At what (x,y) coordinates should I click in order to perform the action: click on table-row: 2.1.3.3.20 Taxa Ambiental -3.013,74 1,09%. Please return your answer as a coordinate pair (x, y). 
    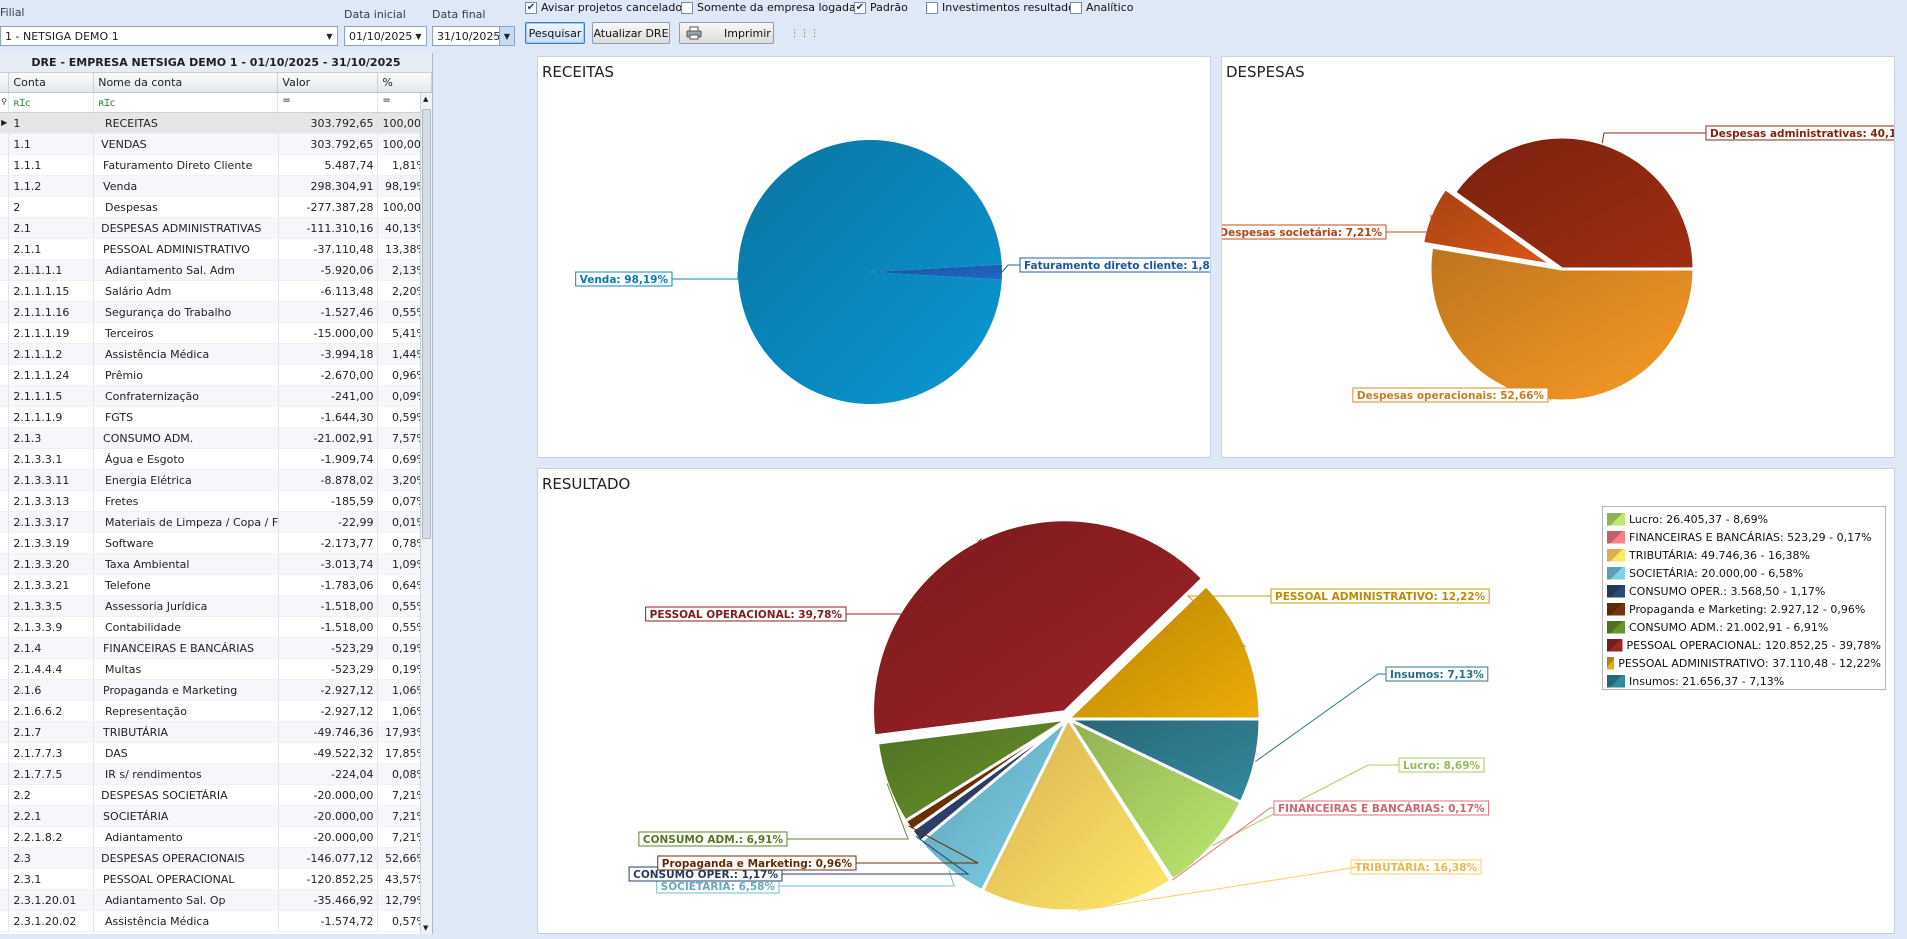
    Looking at the image, I should click on (216, 564).